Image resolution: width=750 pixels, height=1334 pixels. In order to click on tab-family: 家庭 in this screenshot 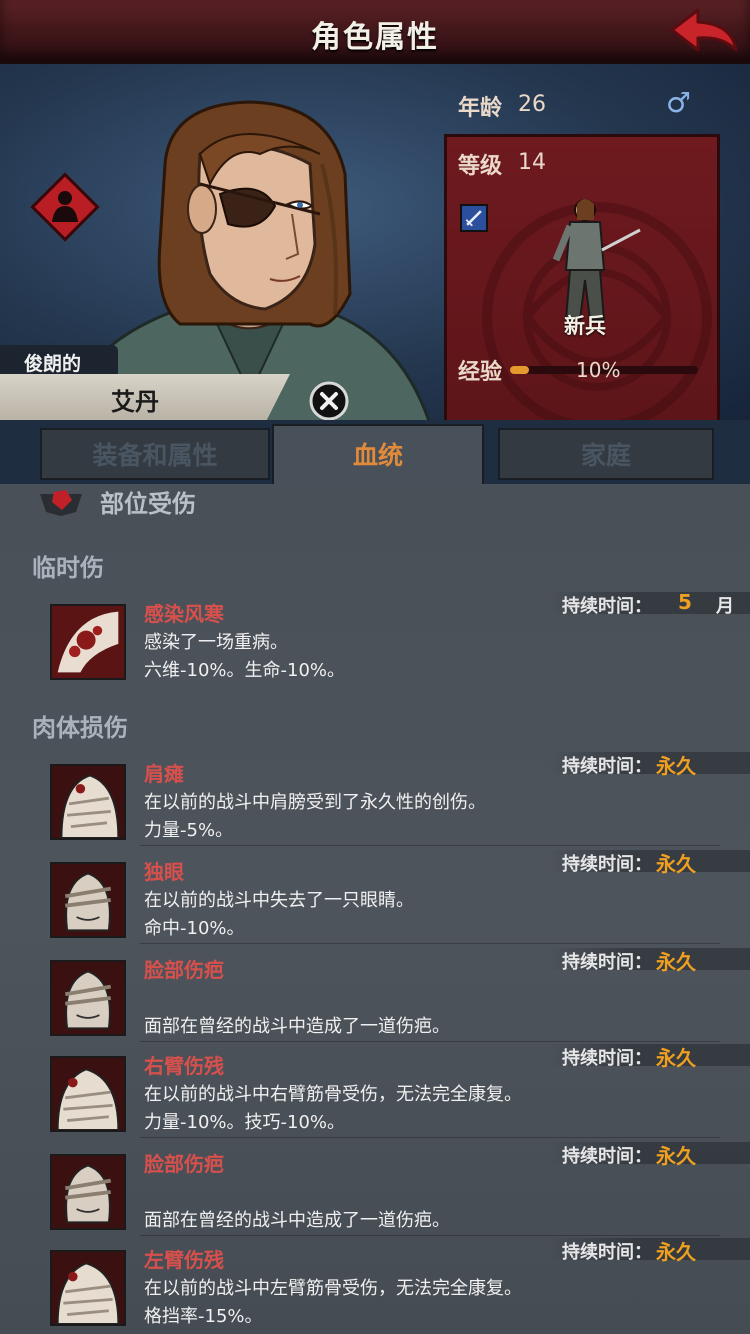, I will do `click(606, 454)`.